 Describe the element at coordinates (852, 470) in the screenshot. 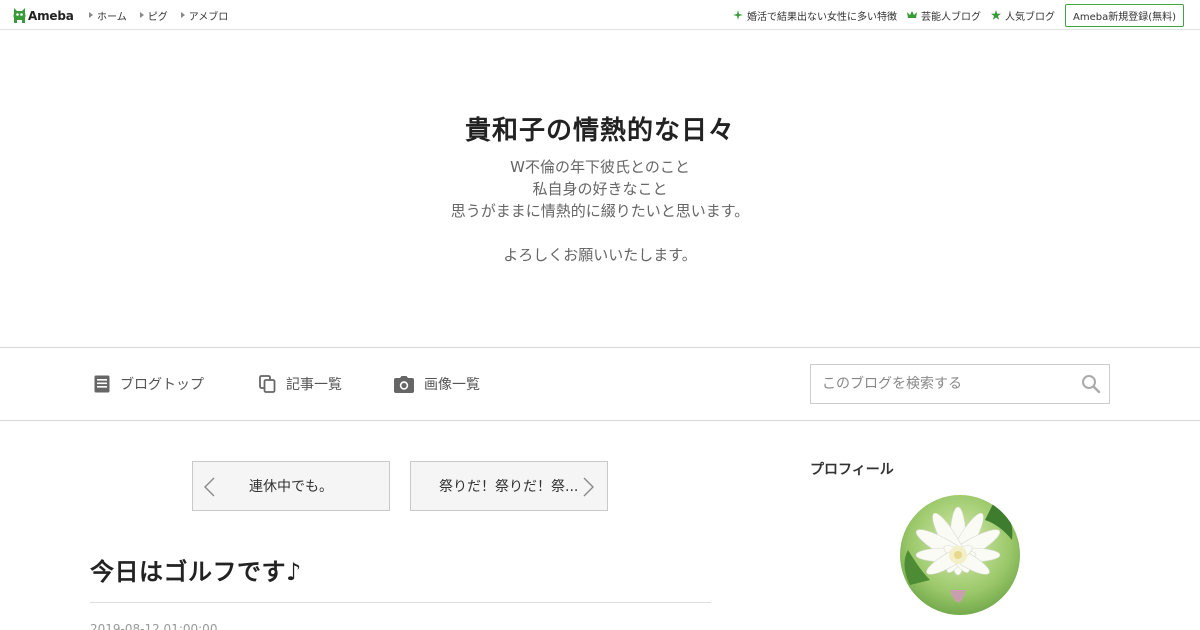

I see `profile-heading: プロフィール` at that location.